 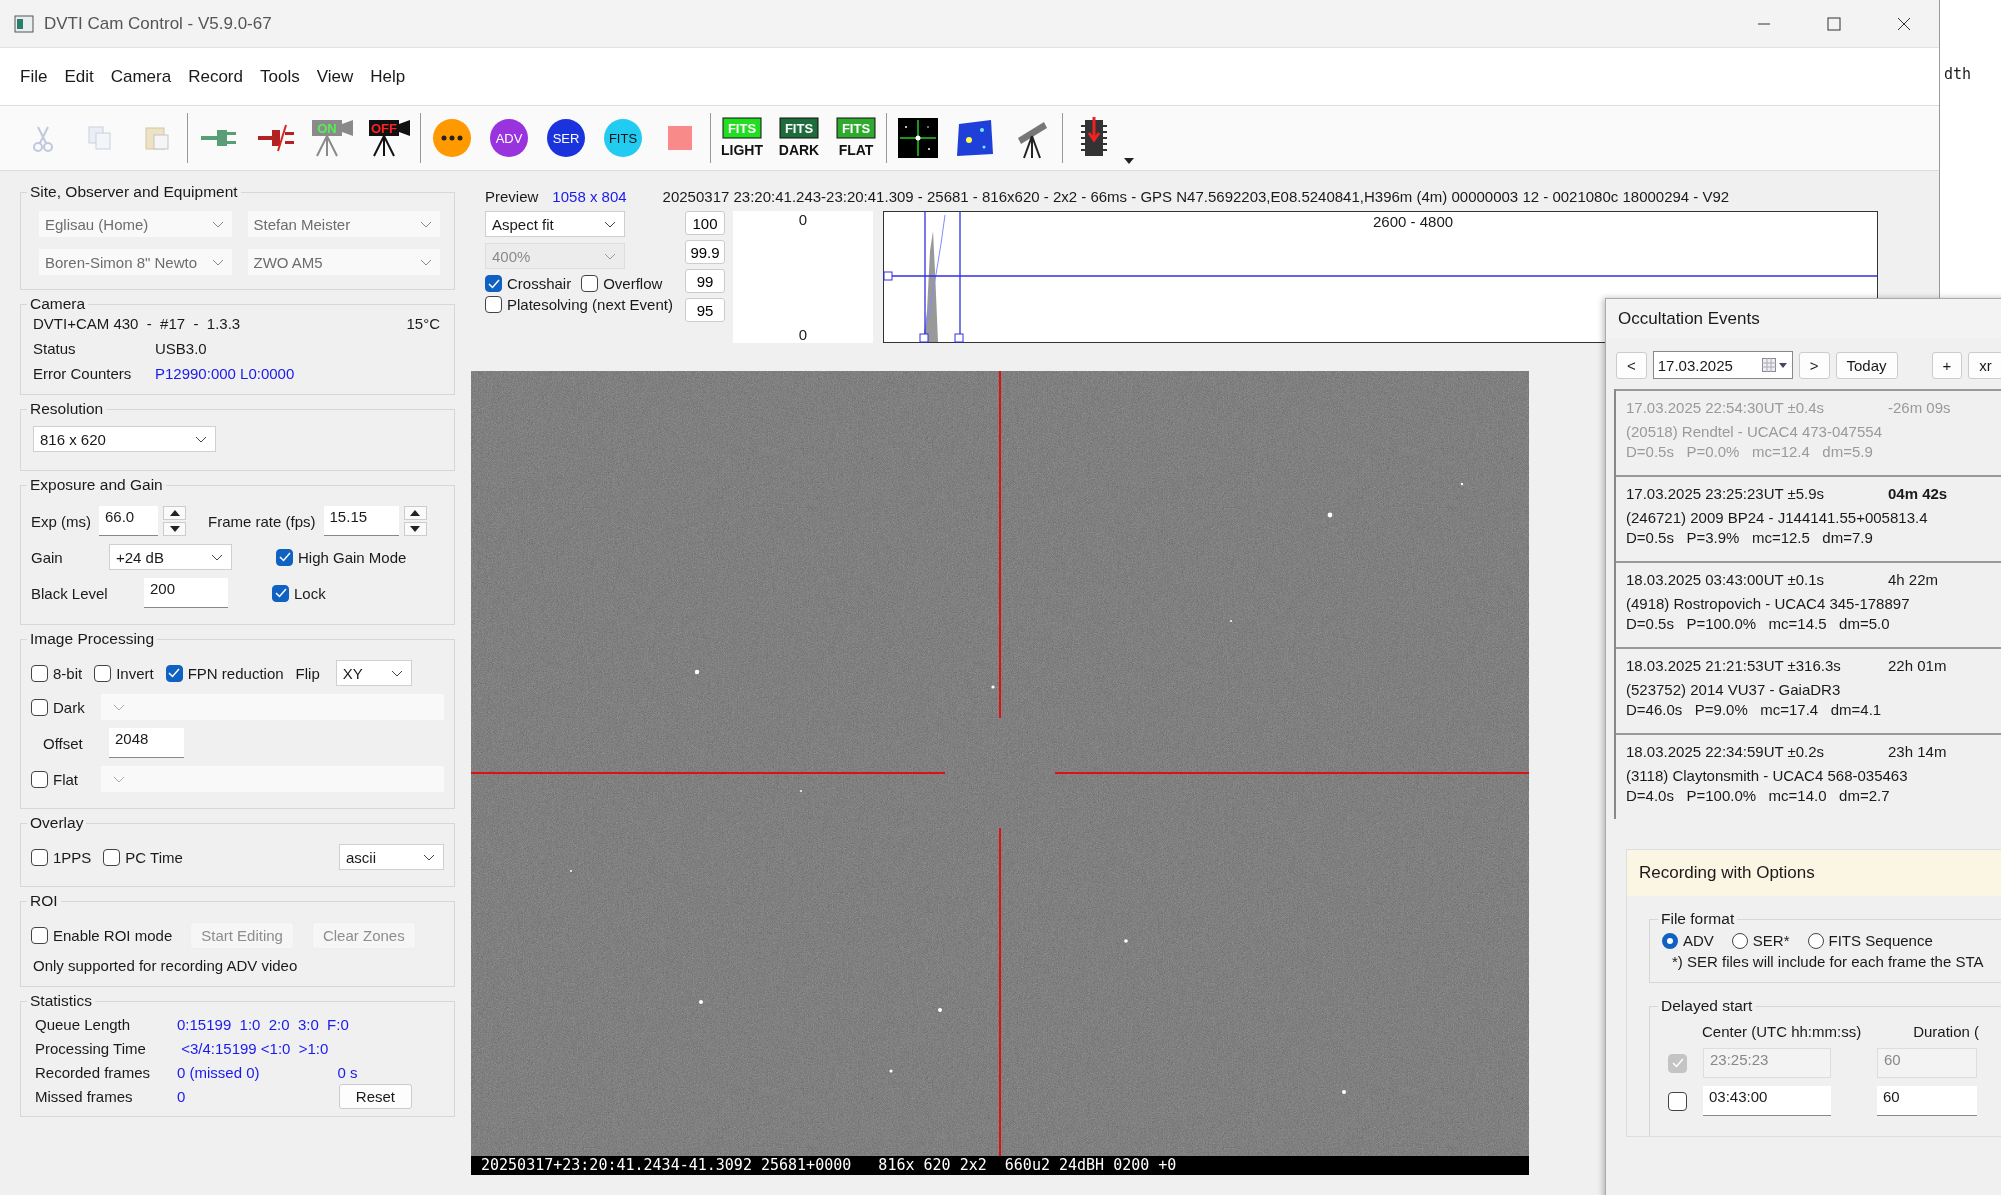 What do you see at coordinates (181, 348) in the screenshot?
I see `field-value: USB3.0` at bounding box center [181, 348].